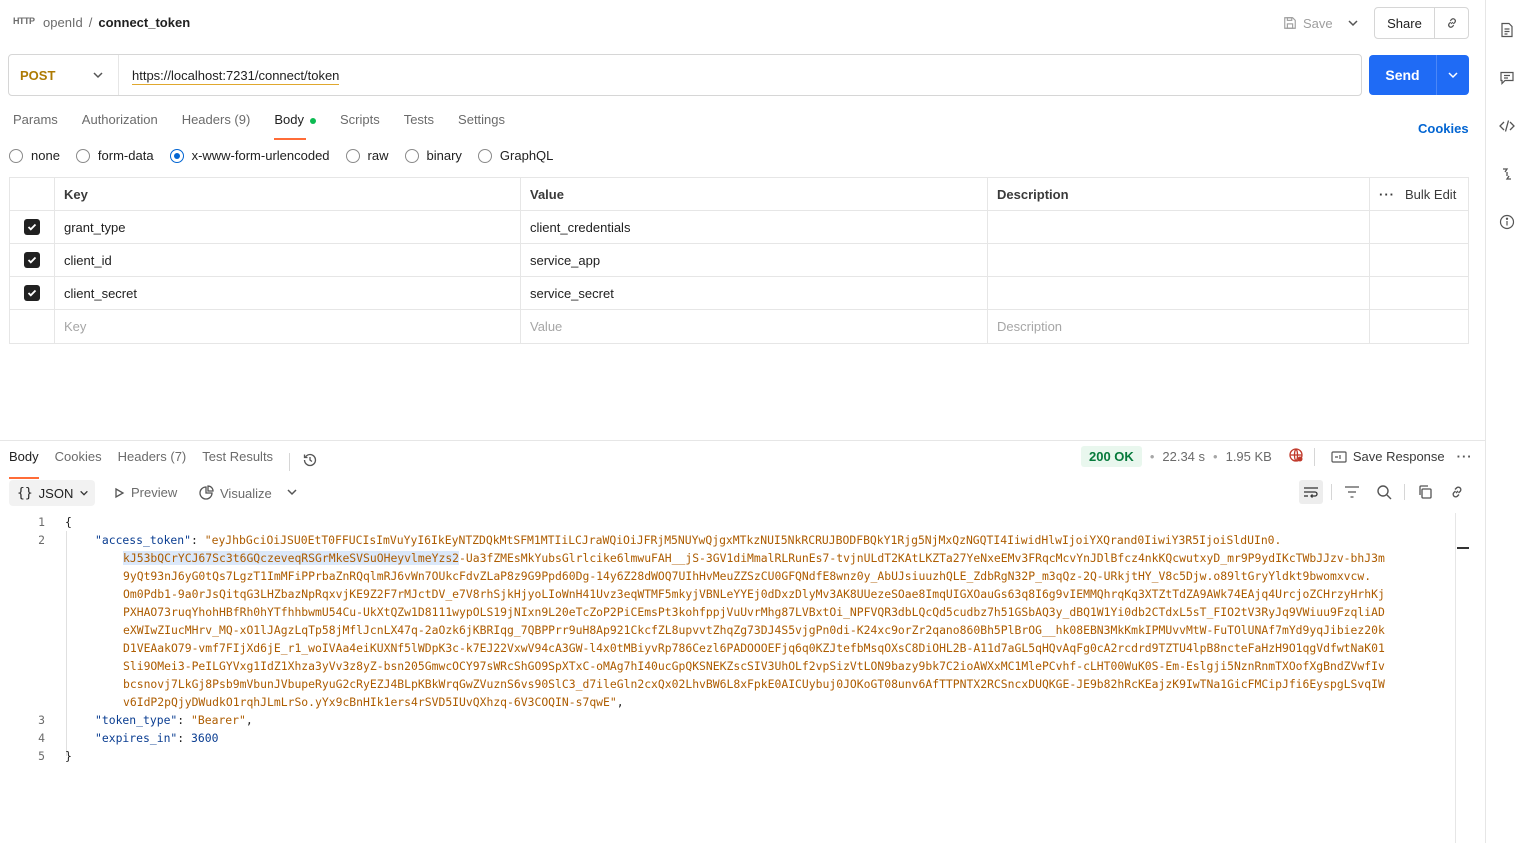  I want to click on save-response-label: Save Response, so click(1398, 456).